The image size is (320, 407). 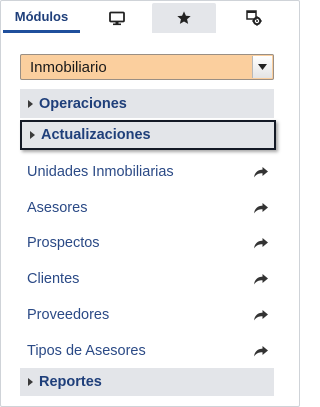 I want to click on menu-item-label: Tipos de Asesores, so click(x=86, y=351).